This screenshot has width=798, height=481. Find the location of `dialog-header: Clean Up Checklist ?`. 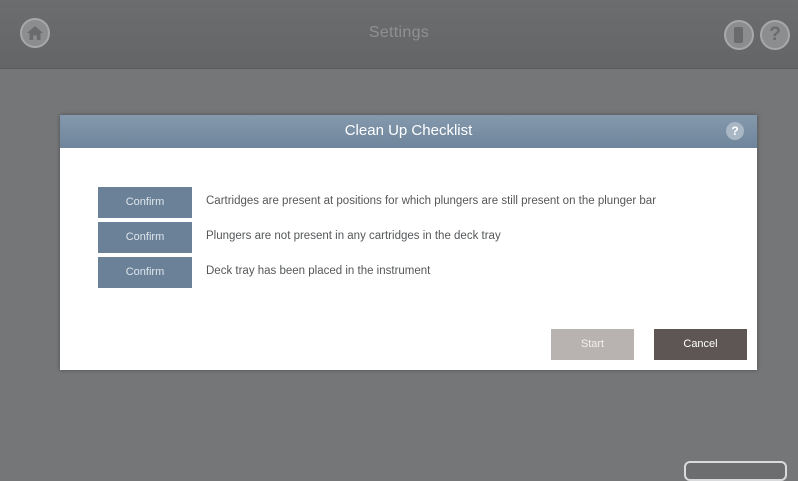

dialog-header: Clean Up Checklist ? is located at coordinates (408, 131).